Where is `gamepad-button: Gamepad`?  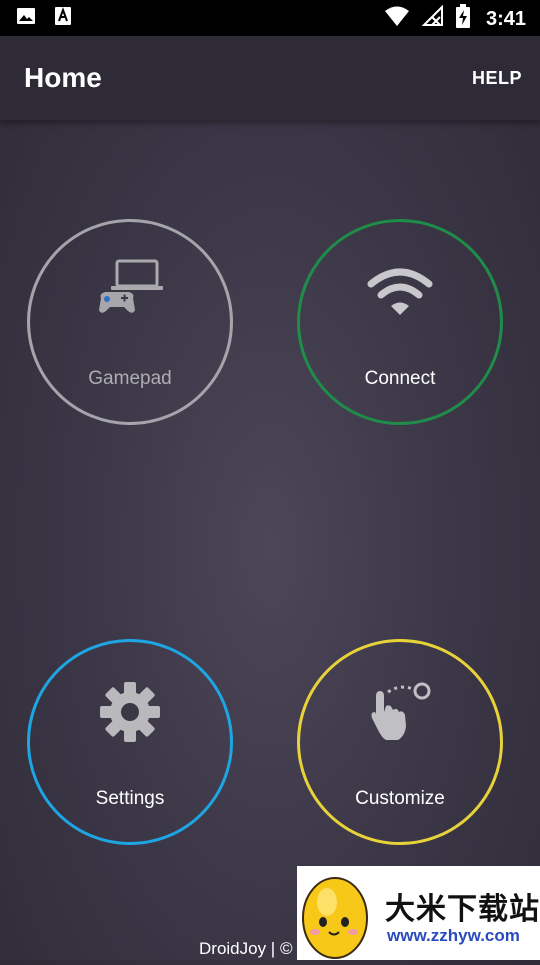 gamepad-button: Gamepad is located at coordinates (130, 322).